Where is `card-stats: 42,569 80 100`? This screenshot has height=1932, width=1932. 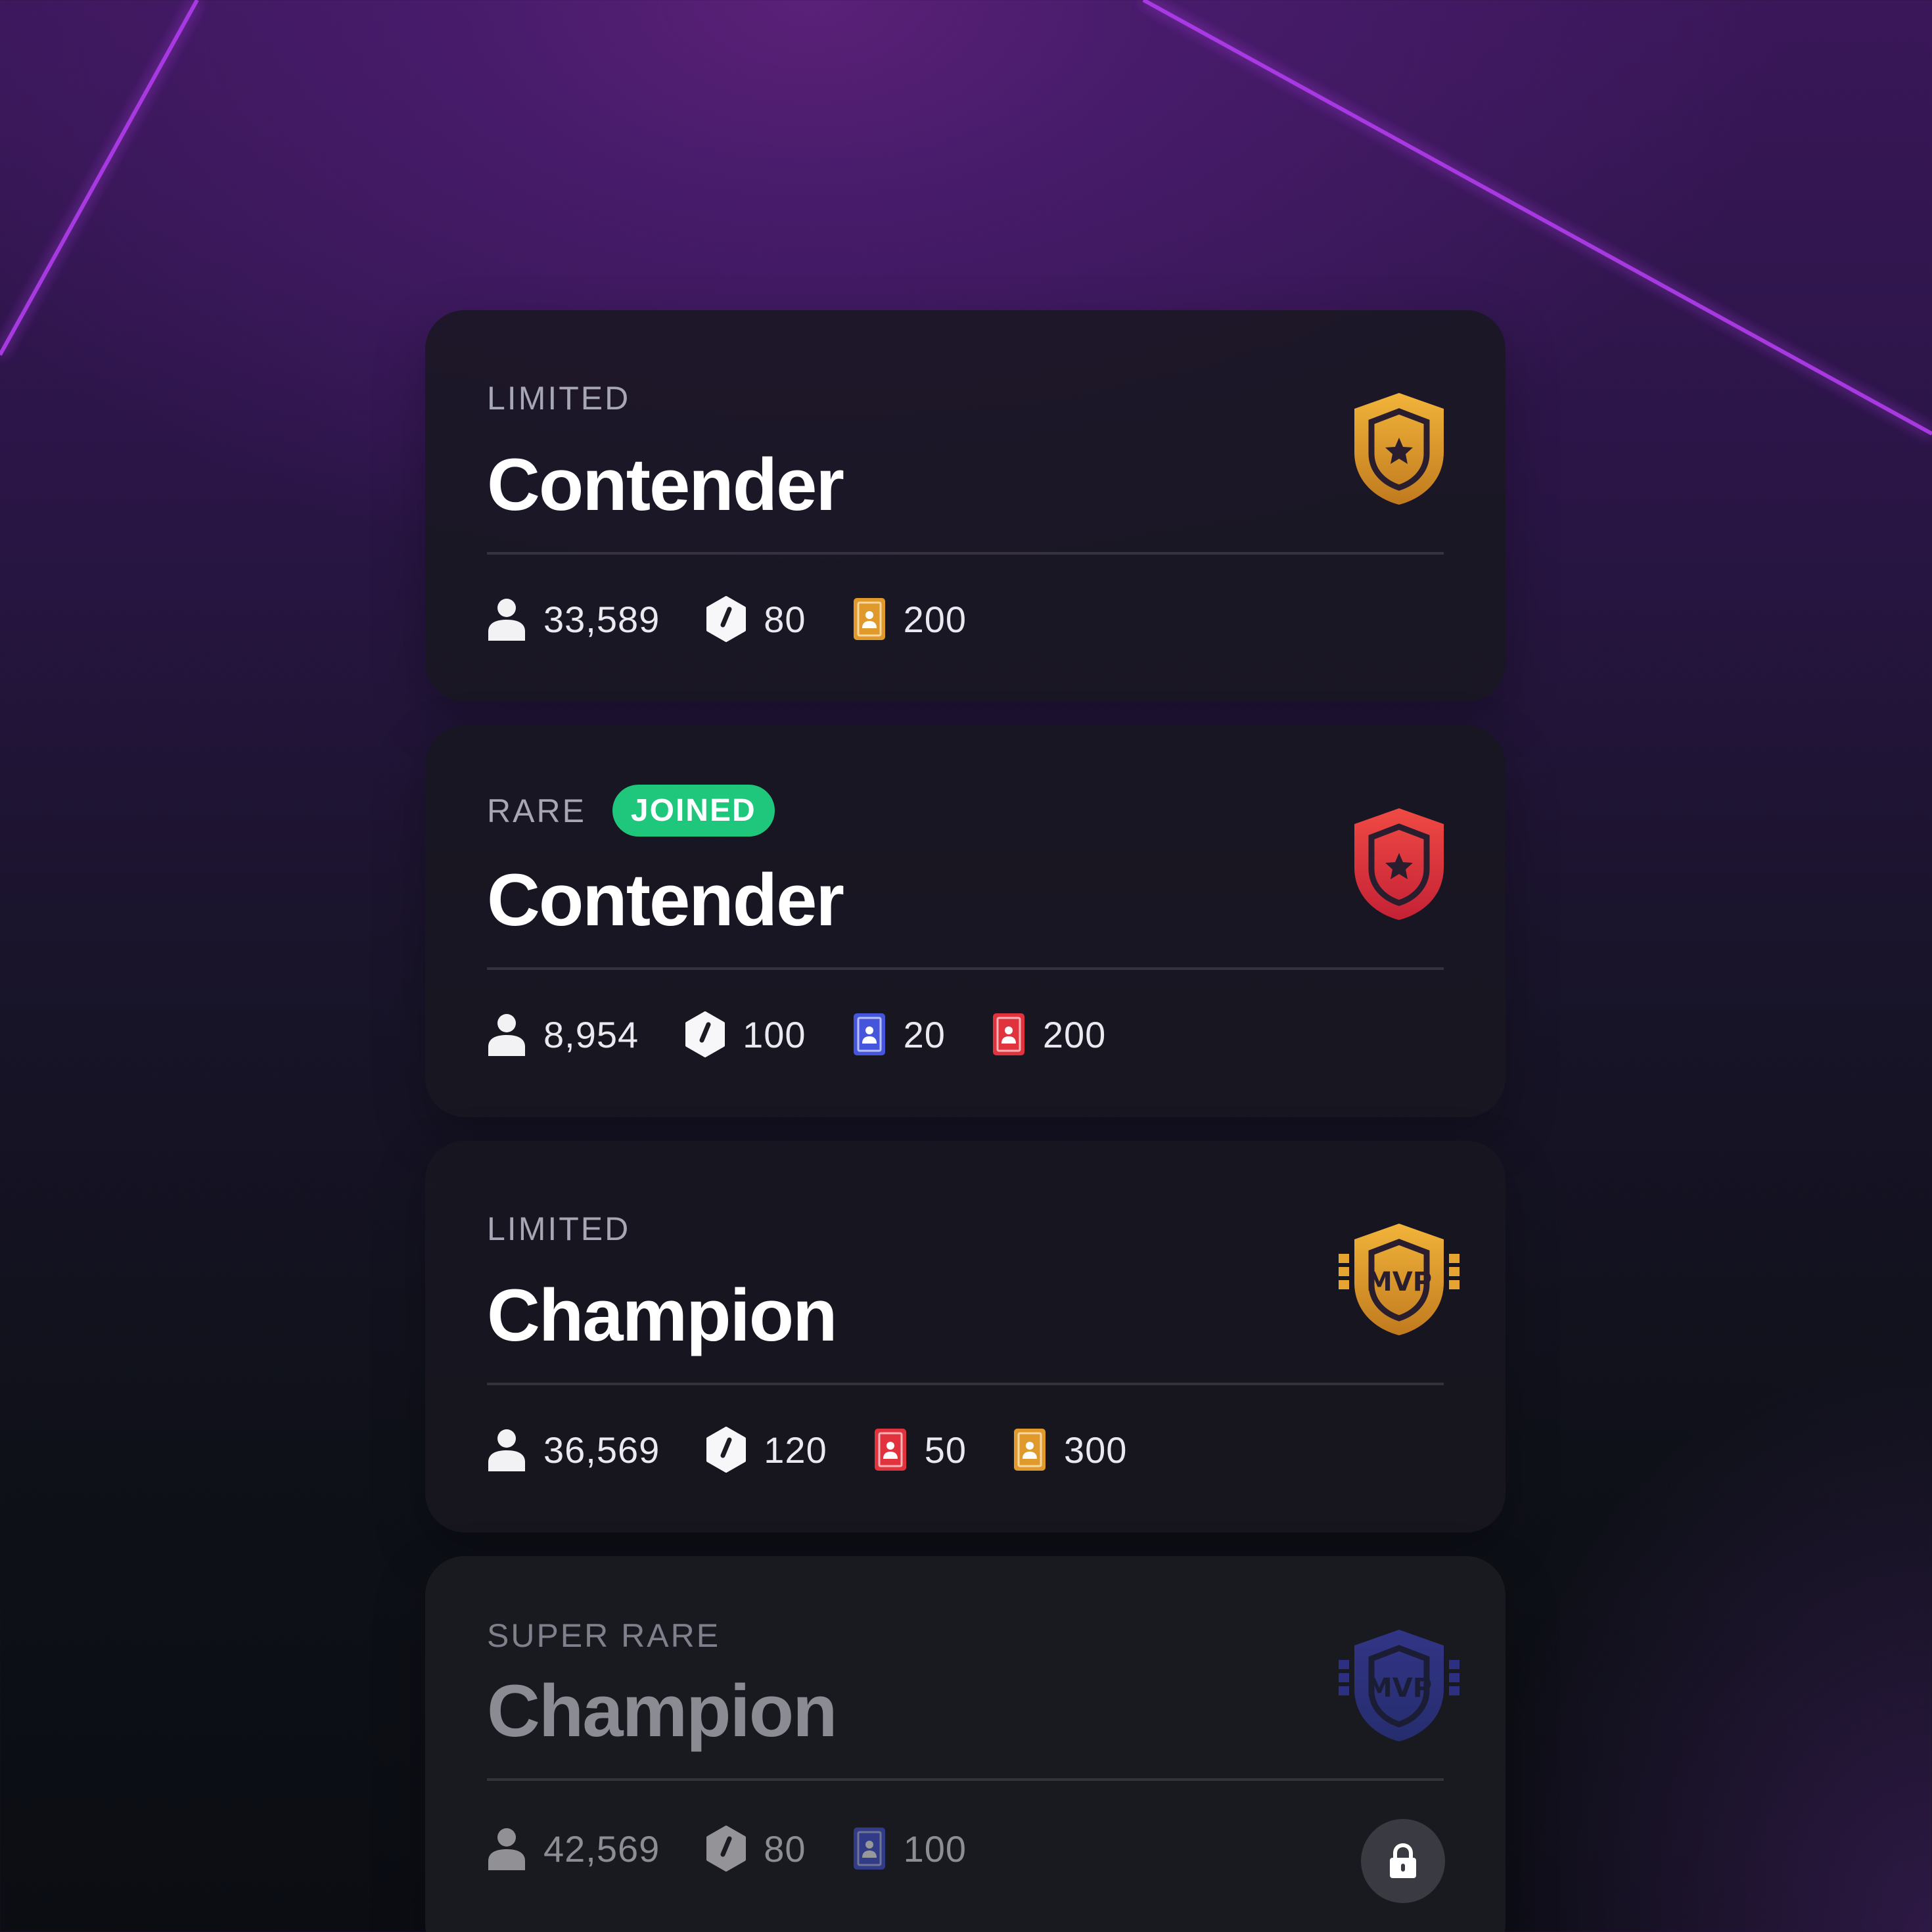 card-stats: 42,569 80 100 is located at coordinates (966, 1849).